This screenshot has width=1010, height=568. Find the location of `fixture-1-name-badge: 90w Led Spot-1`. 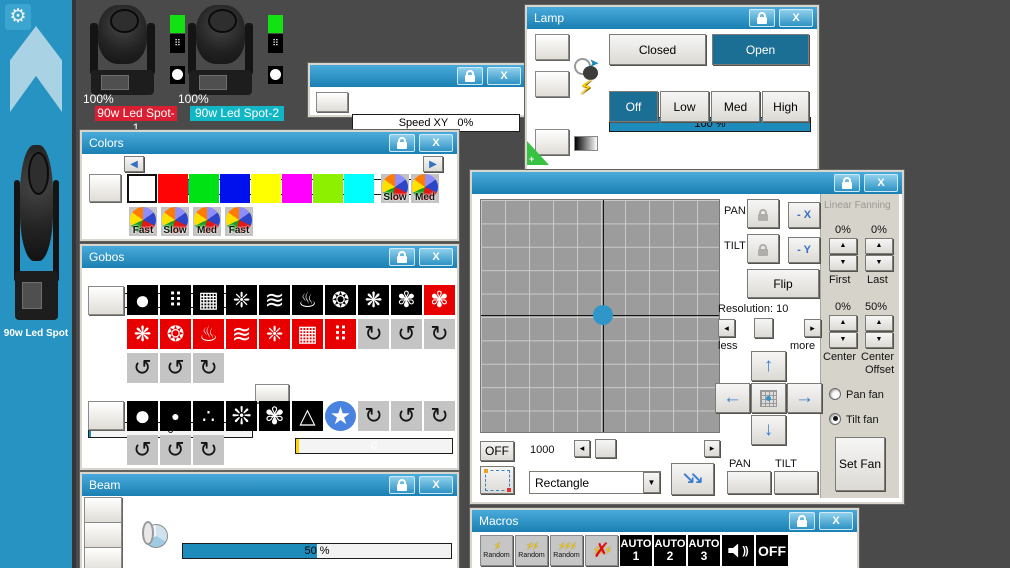

fixture-1-name-badge: 90w Led Spot-1 is located at coordinates (136, 120).